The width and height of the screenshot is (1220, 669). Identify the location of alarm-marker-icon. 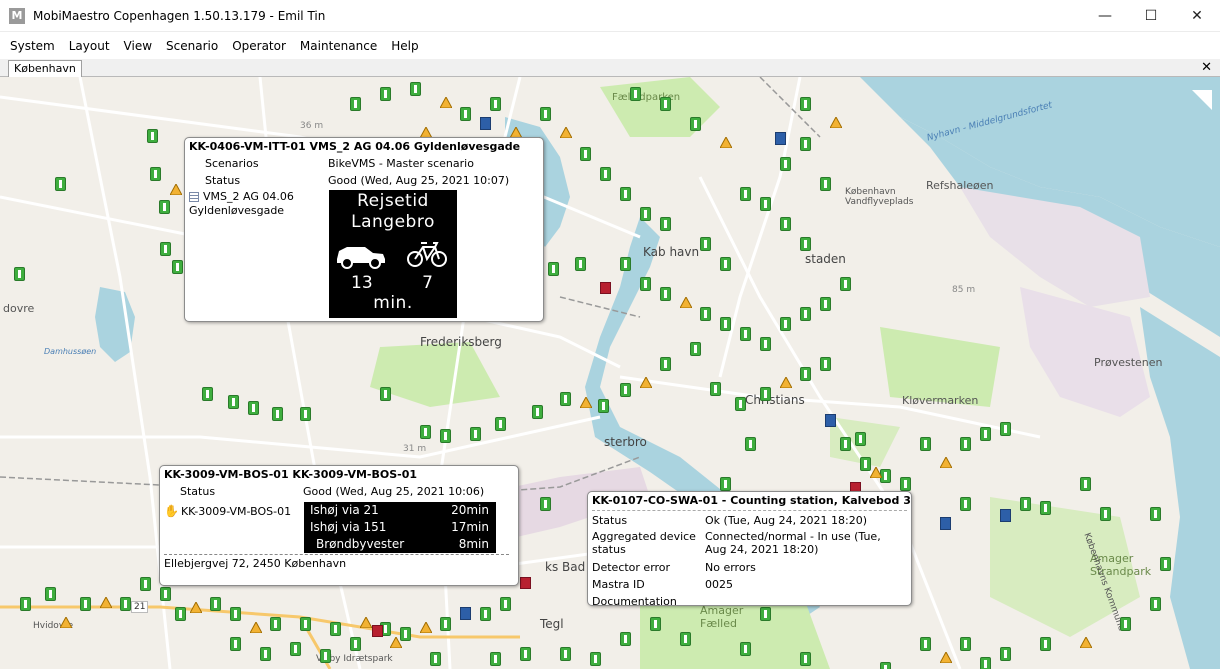
(605, 288).